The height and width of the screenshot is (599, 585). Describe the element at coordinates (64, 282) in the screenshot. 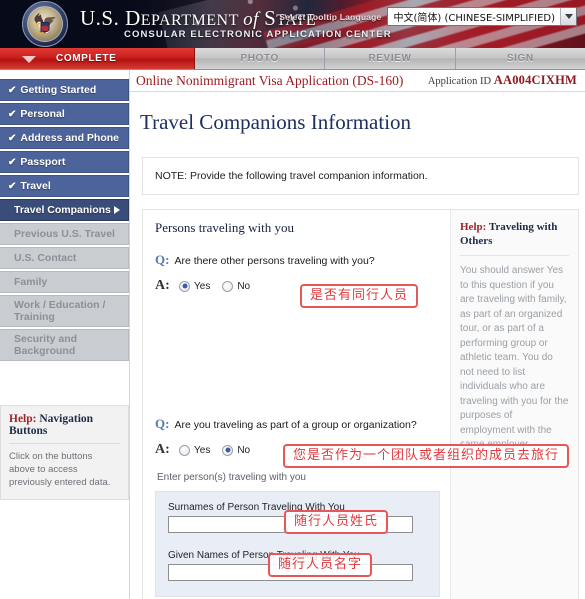

I see `sidebar-item-family: Family` at that location.